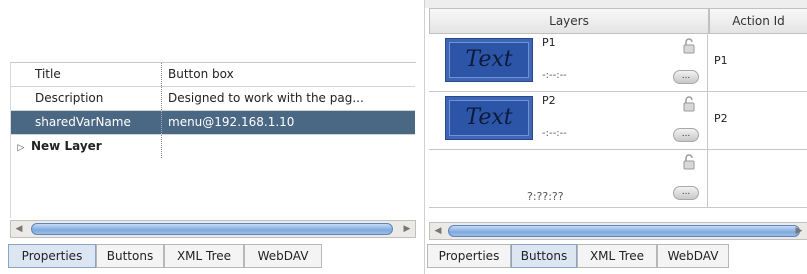 This screenshot has width=807, height=274. Describe the element at coordinates (549, 100) in the screenshot. I see `layer-name: P2` at that location.